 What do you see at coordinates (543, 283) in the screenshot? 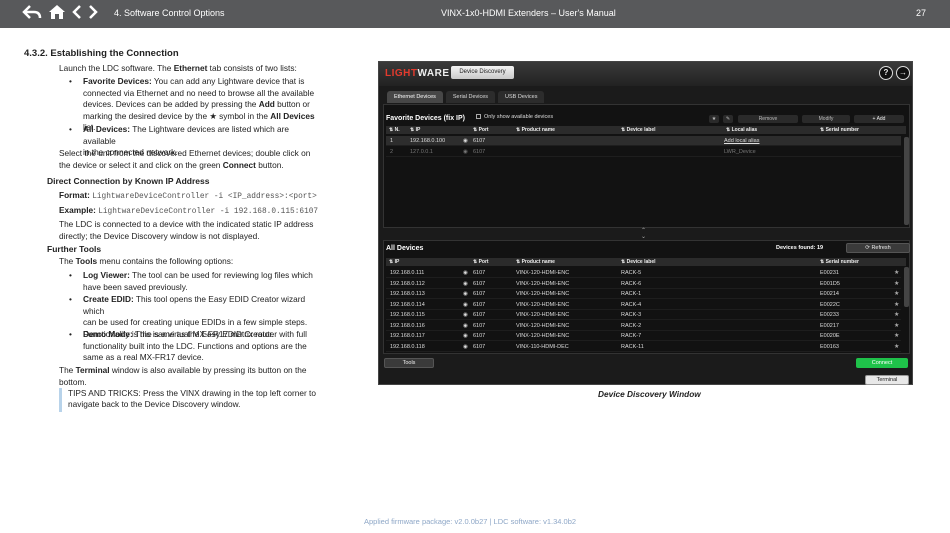
I see `cell-product: VINX-120-HDMI-ENC` at bounding box center [543, 283].